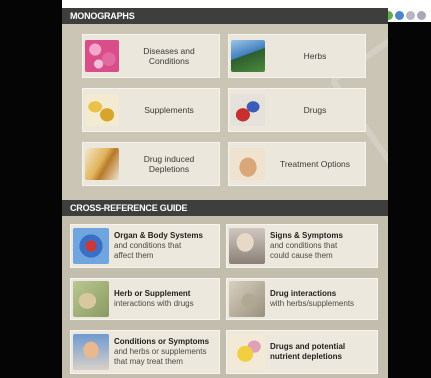 The image size is (431, 378). What do you see at coordinates (169, 164) in the screenshot?
I see `monograph-label: Drug induced Depletions` at bounding box center [169, 164].